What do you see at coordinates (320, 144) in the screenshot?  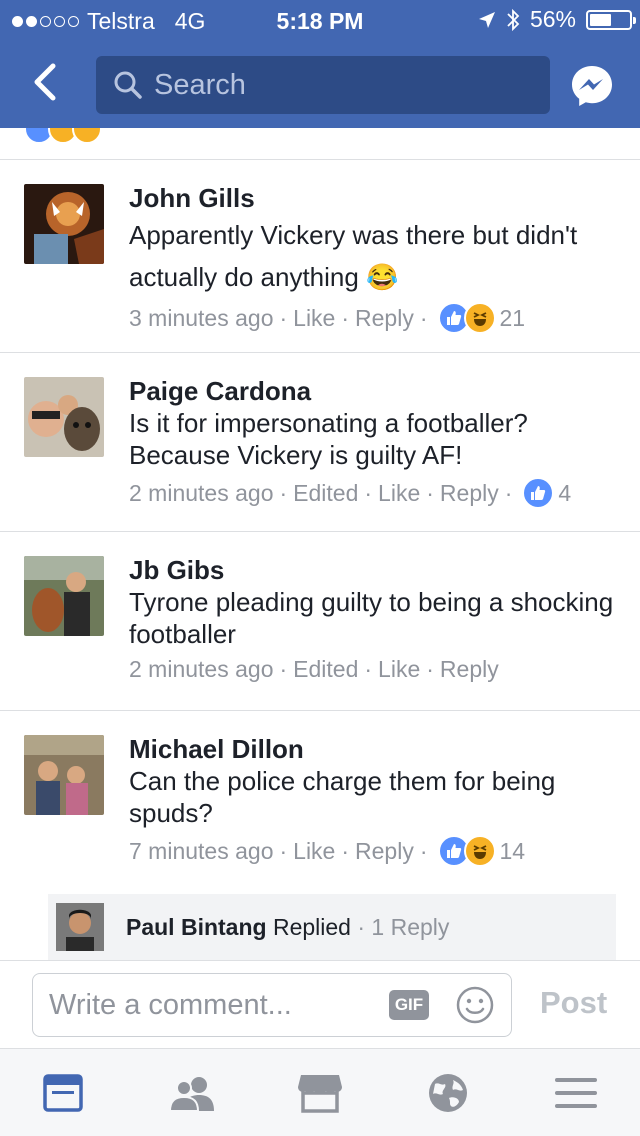 I see `previous-post-reactions` at bounding box center [320, 144].